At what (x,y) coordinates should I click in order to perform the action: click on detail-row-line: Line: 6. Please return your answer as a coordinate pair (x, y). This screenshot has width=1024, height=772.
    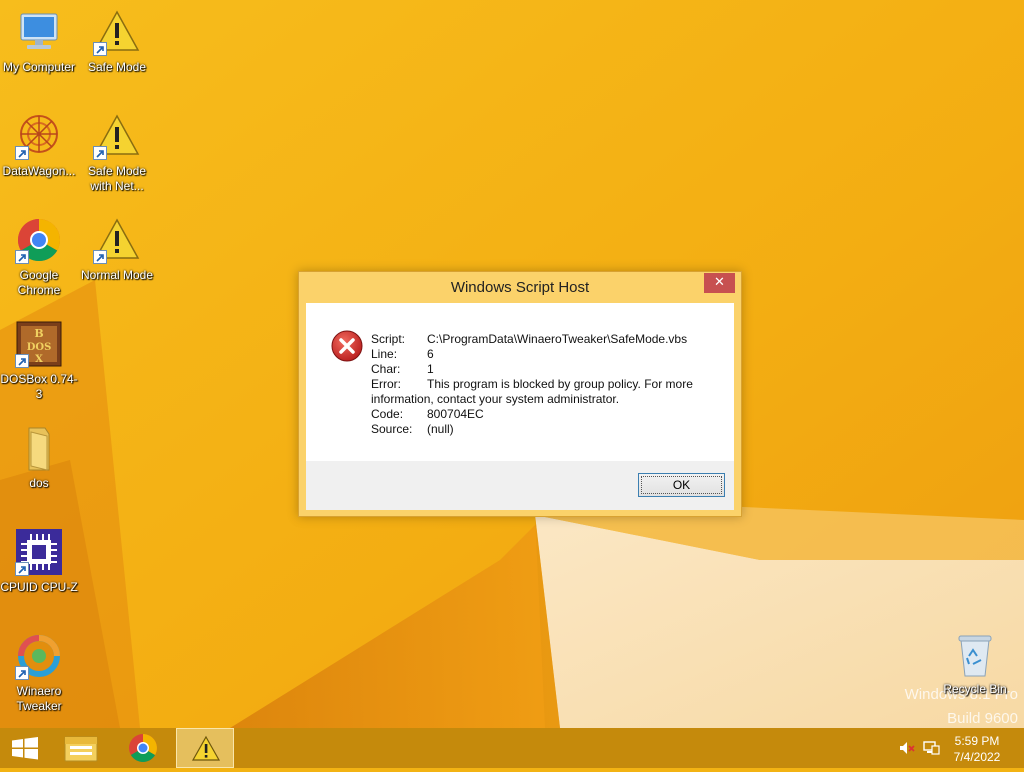
    Looking at the image, I should click on (541, 354).